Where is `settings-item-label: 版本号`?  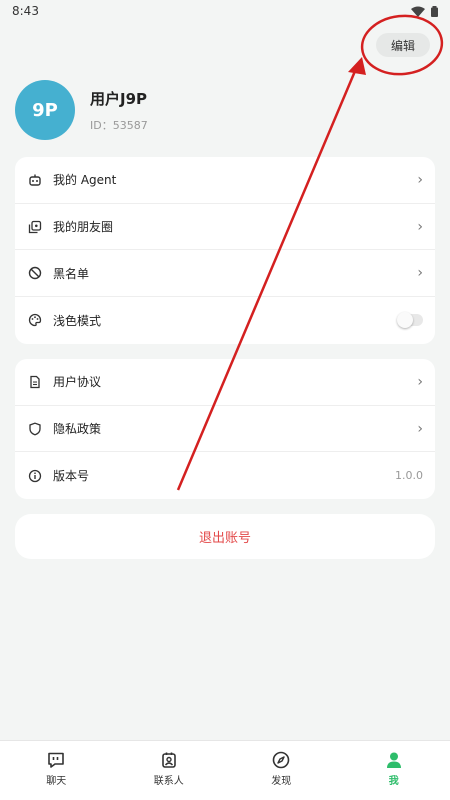 settings-item-label: 版本号 is located at coordinates (71, 476).